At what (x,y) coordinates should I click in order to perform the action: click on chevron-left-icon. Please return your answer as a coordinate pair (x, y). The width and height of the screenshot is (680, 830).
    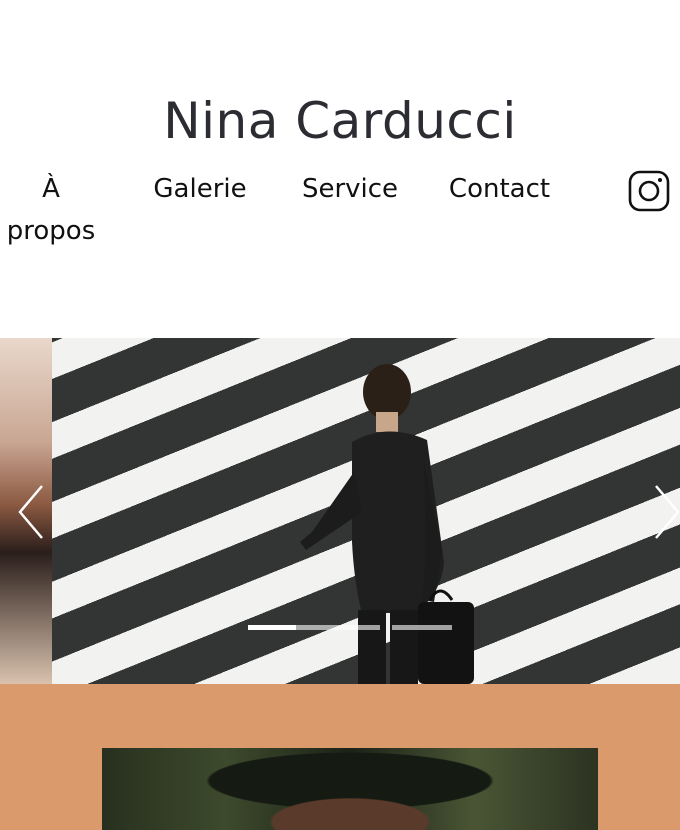
    Looking at the image, I should click on (30, 512).